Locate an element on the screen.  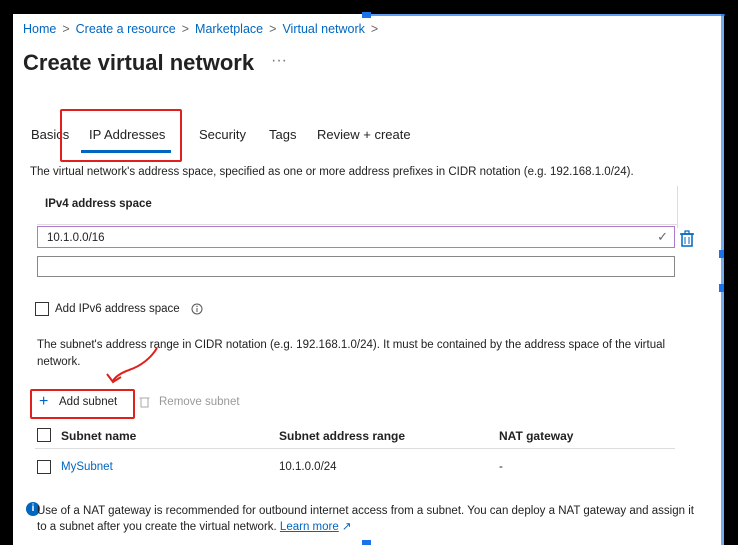
learn-more-link: Learn more is located at coordinates (309, 527).